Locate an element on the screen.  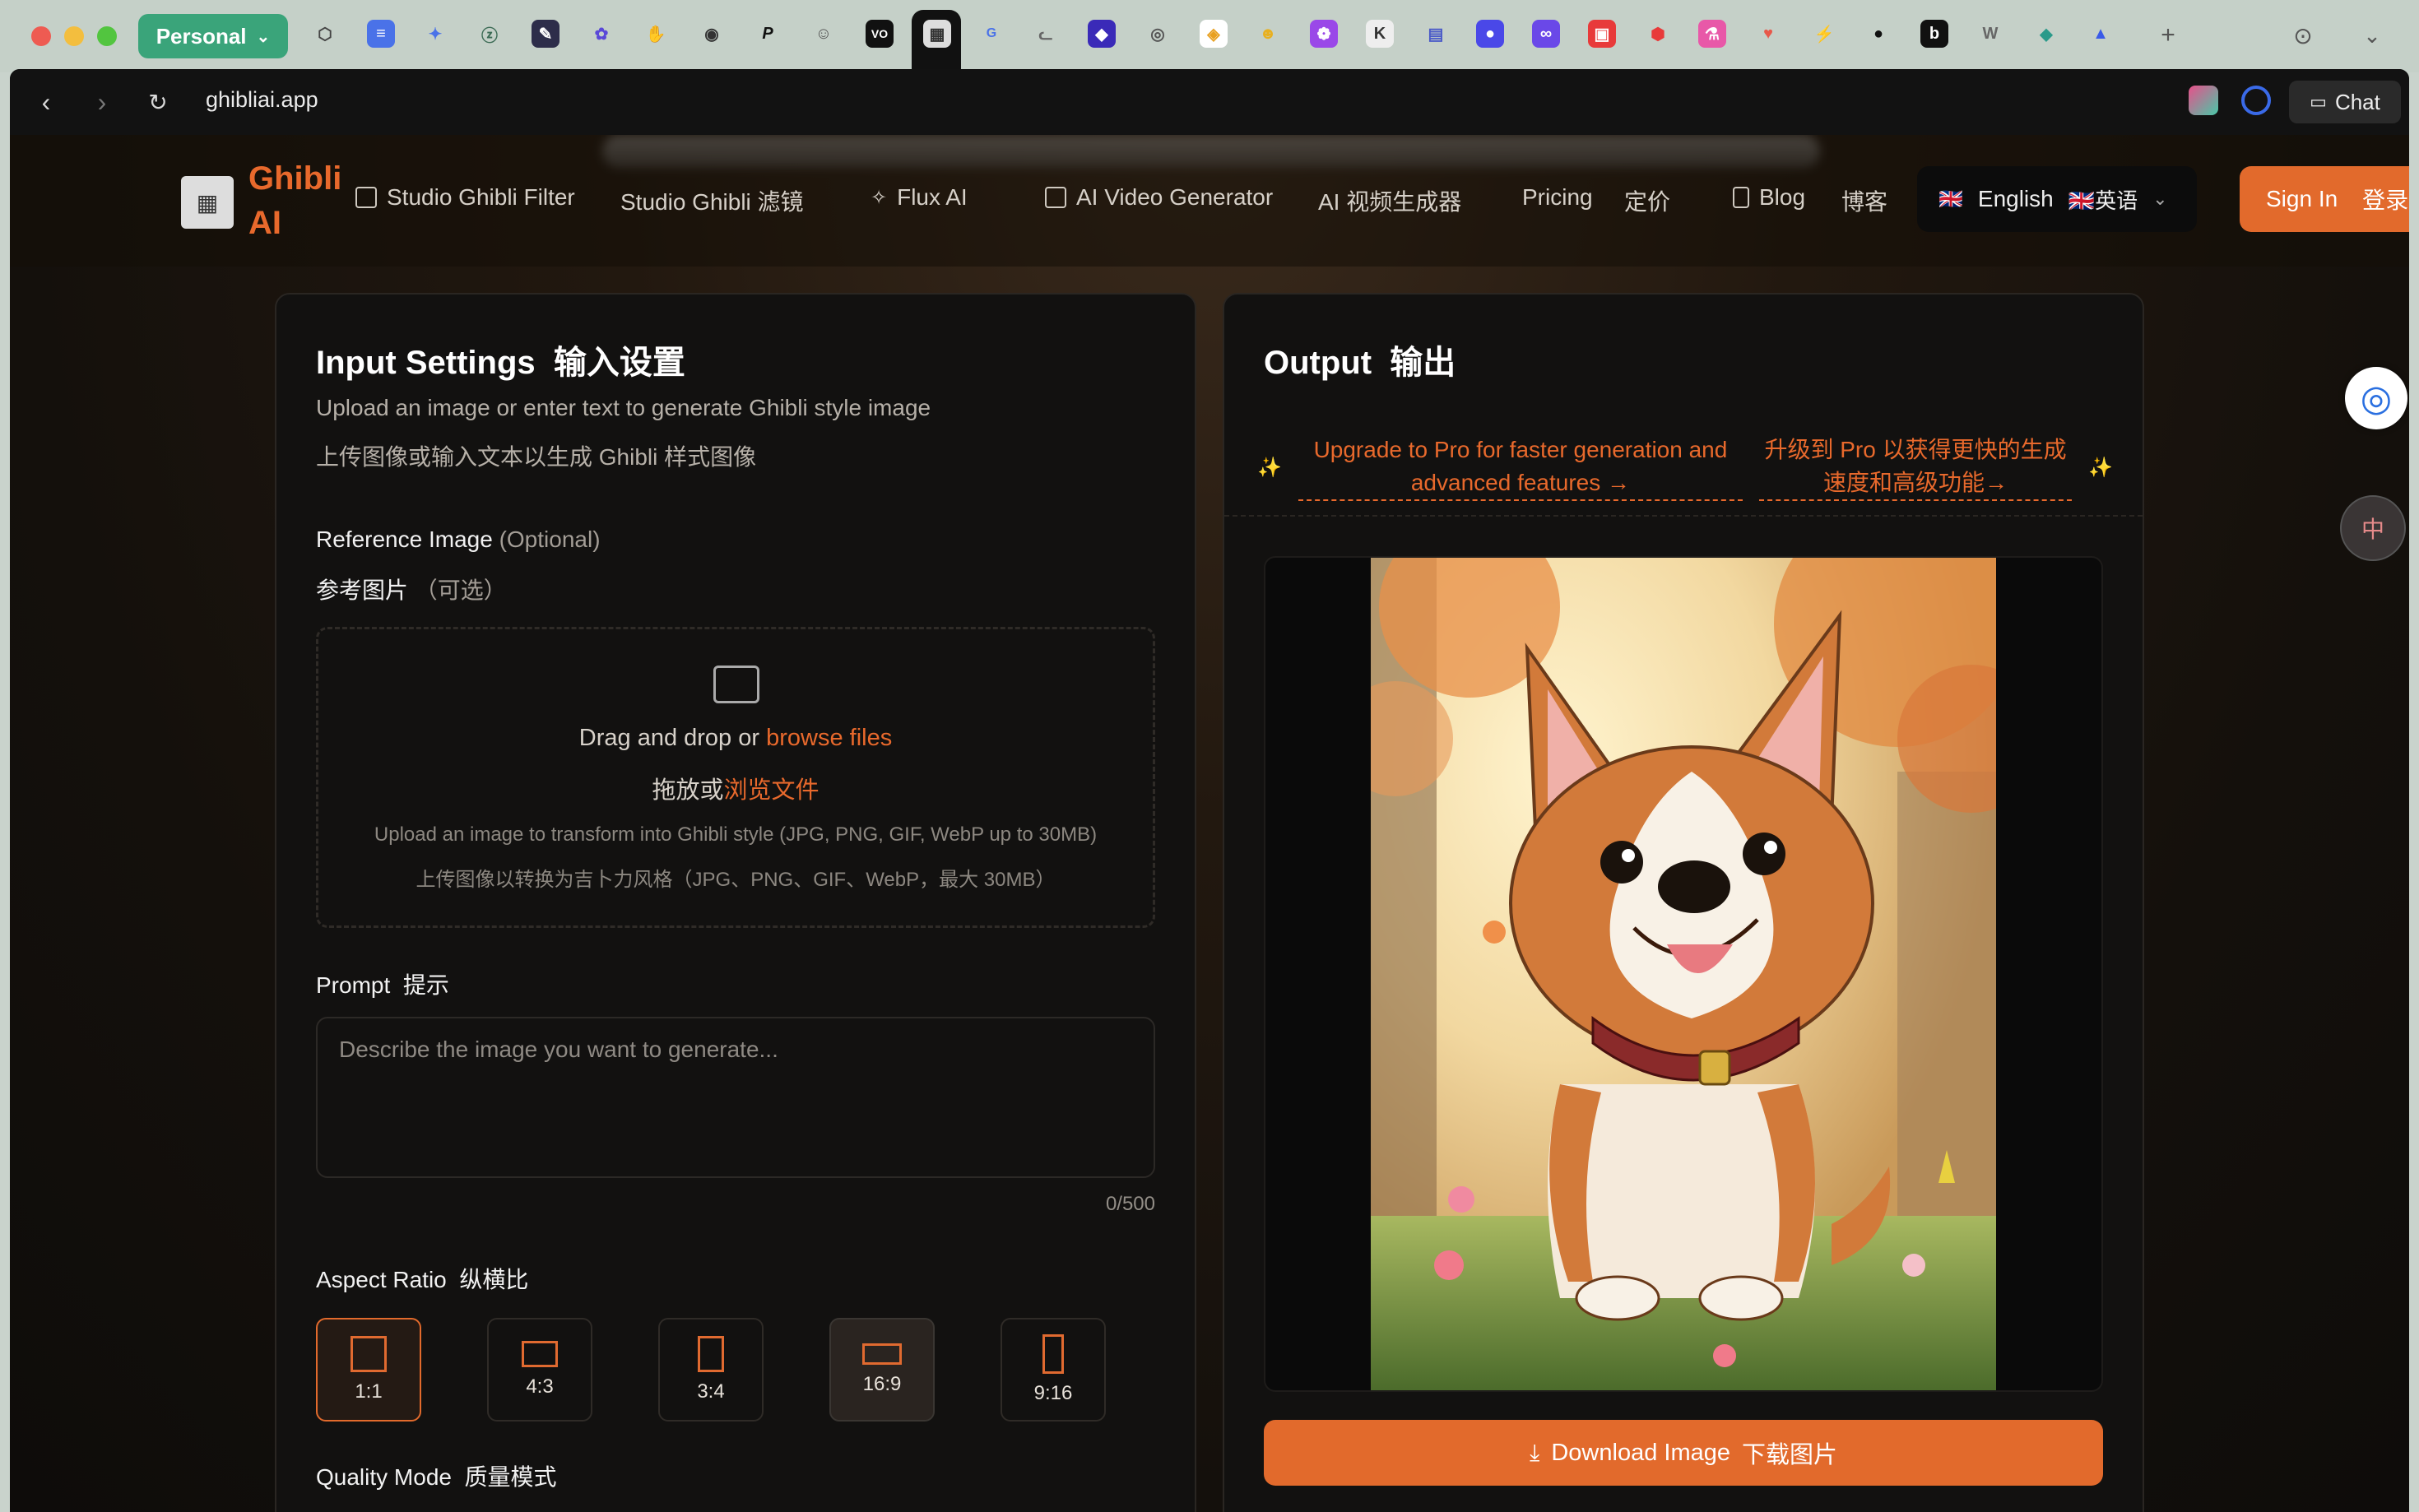
image-upload-icon is located at coordinates (736, 684).